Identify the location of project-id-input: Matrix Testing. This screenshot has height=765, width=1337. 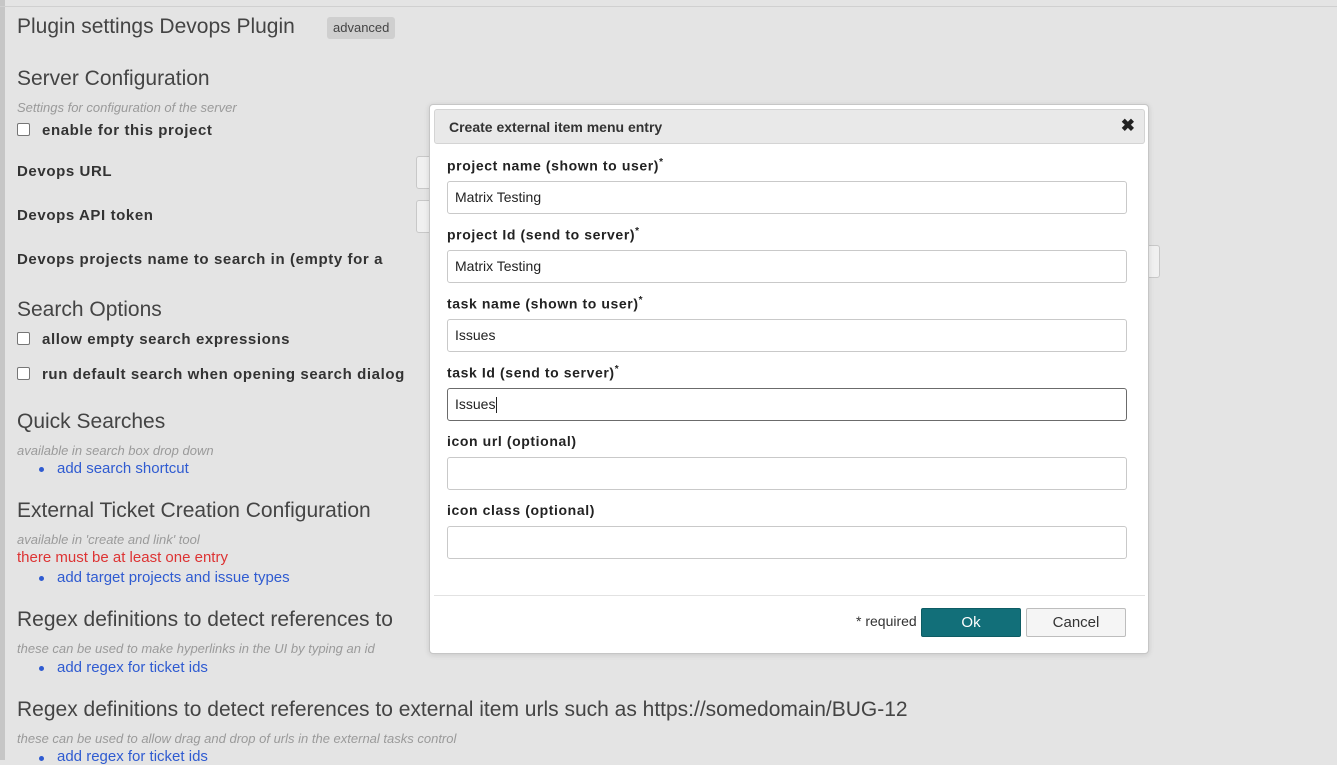
(787, 266).